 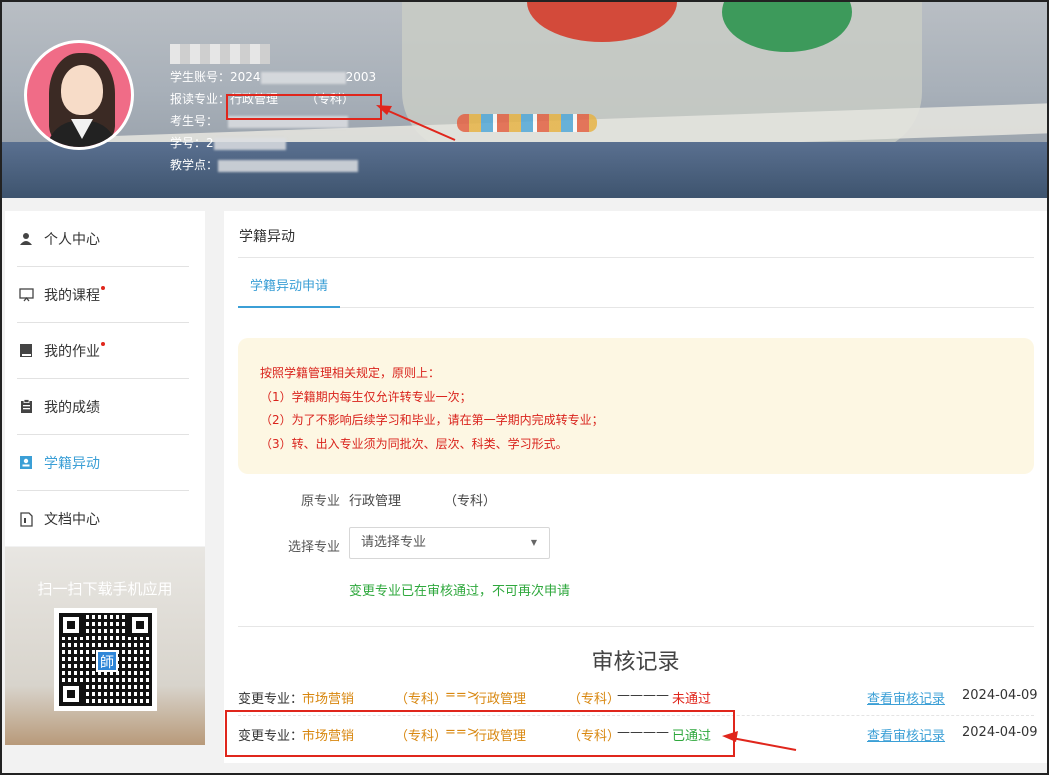 What do you see at coordinates (361, 77) in the screenshot?
I see `account-tail: 2003` at bounding box center [361, 77].